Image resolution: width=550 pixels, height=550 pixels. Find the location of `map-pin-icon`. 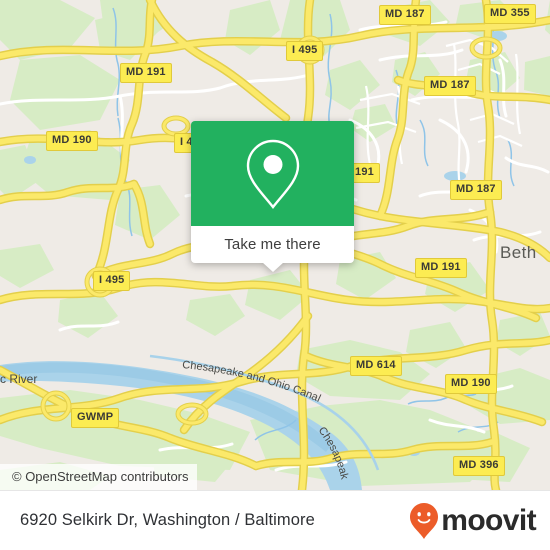

map-pin-icon is located at coordinates (272, 174).